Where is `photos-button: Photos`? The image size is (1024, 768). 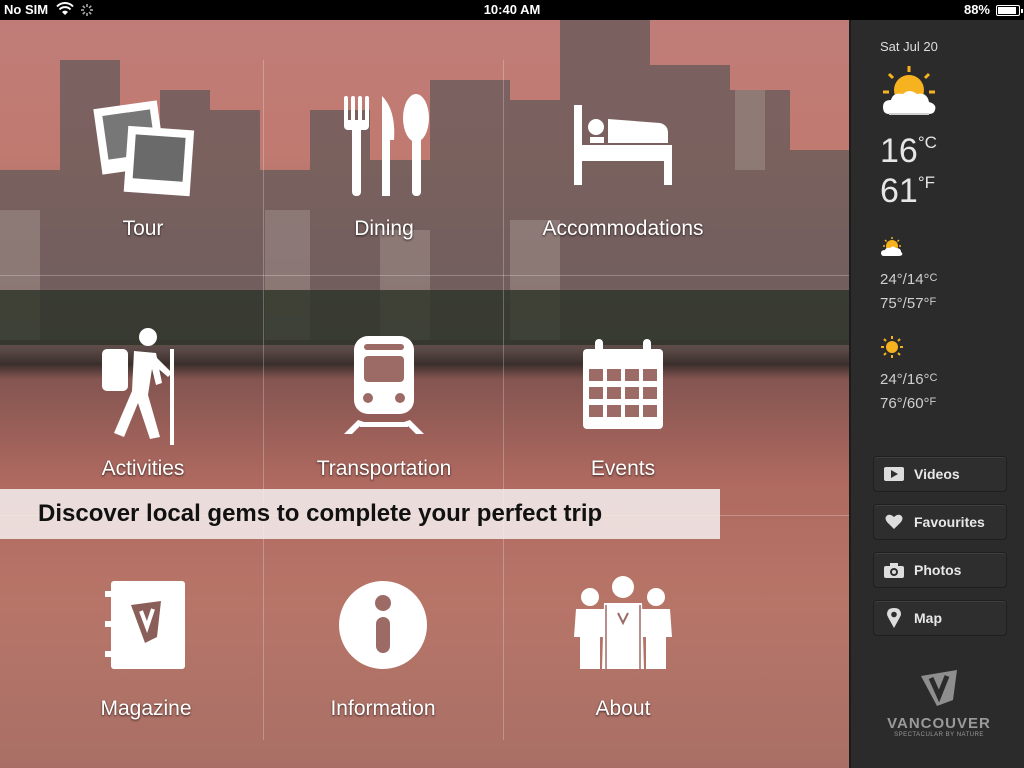 photos-button: Photos is located at coordinates (940, 570).